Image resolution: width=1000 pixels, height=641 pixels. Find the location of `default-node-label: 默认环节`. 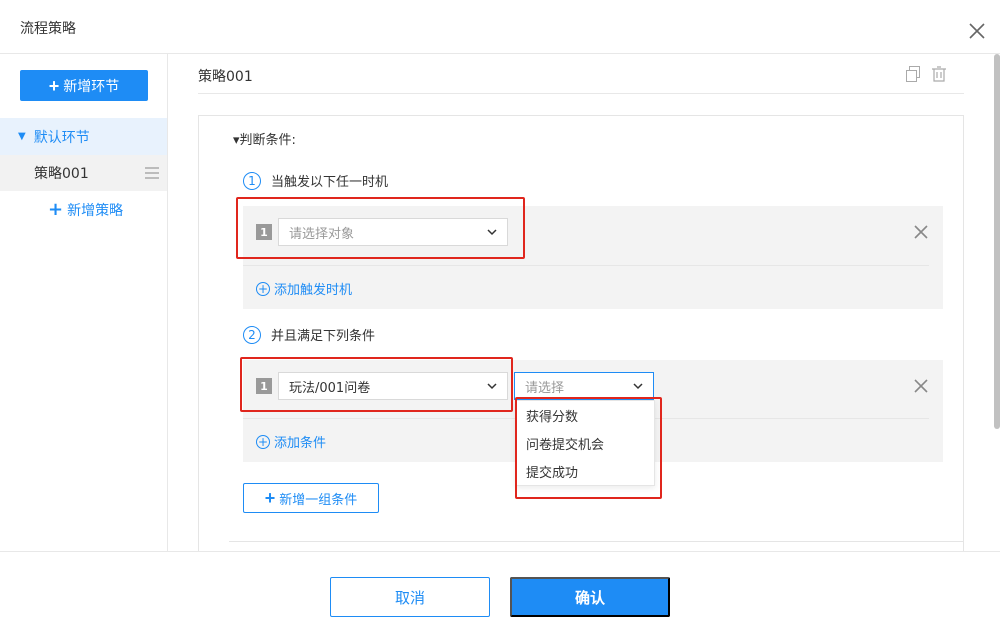

default-node-label: 默认环节 is located at coordinates (61, 137).